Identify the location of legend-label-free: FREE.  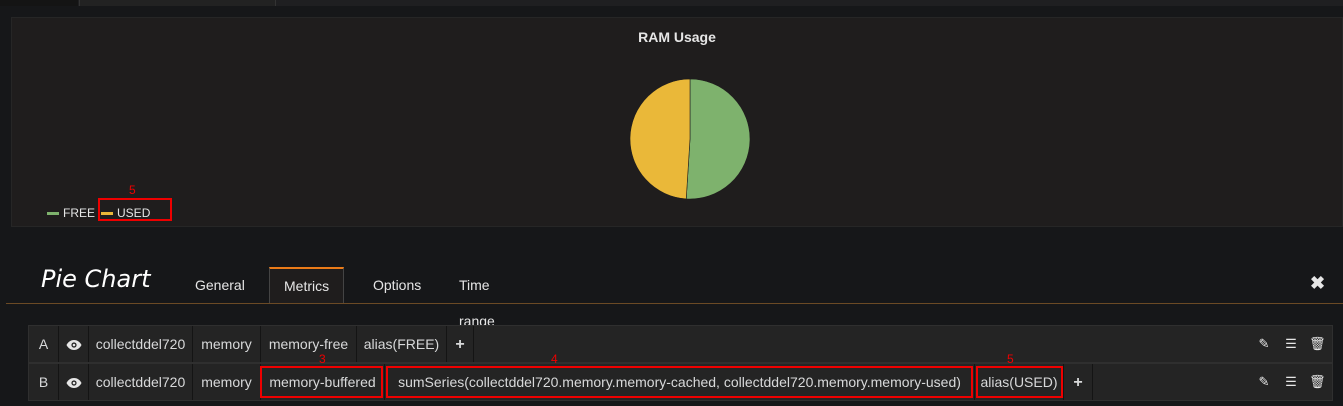
(79, 213).